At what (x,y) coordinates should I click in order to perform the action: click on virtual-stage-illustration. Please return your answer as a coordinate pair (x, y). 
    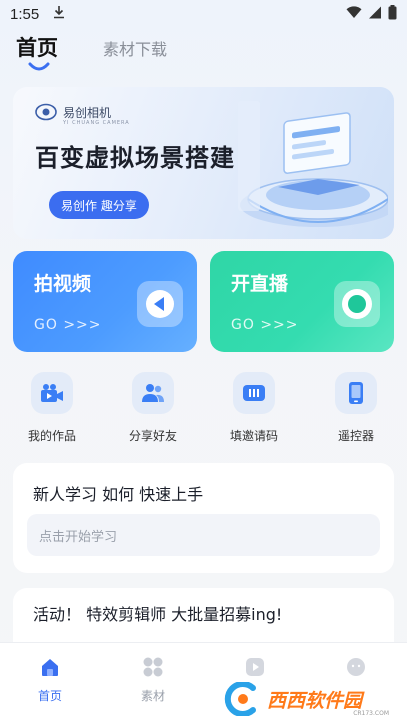
    Looking at the image, I should click on (313, 164).